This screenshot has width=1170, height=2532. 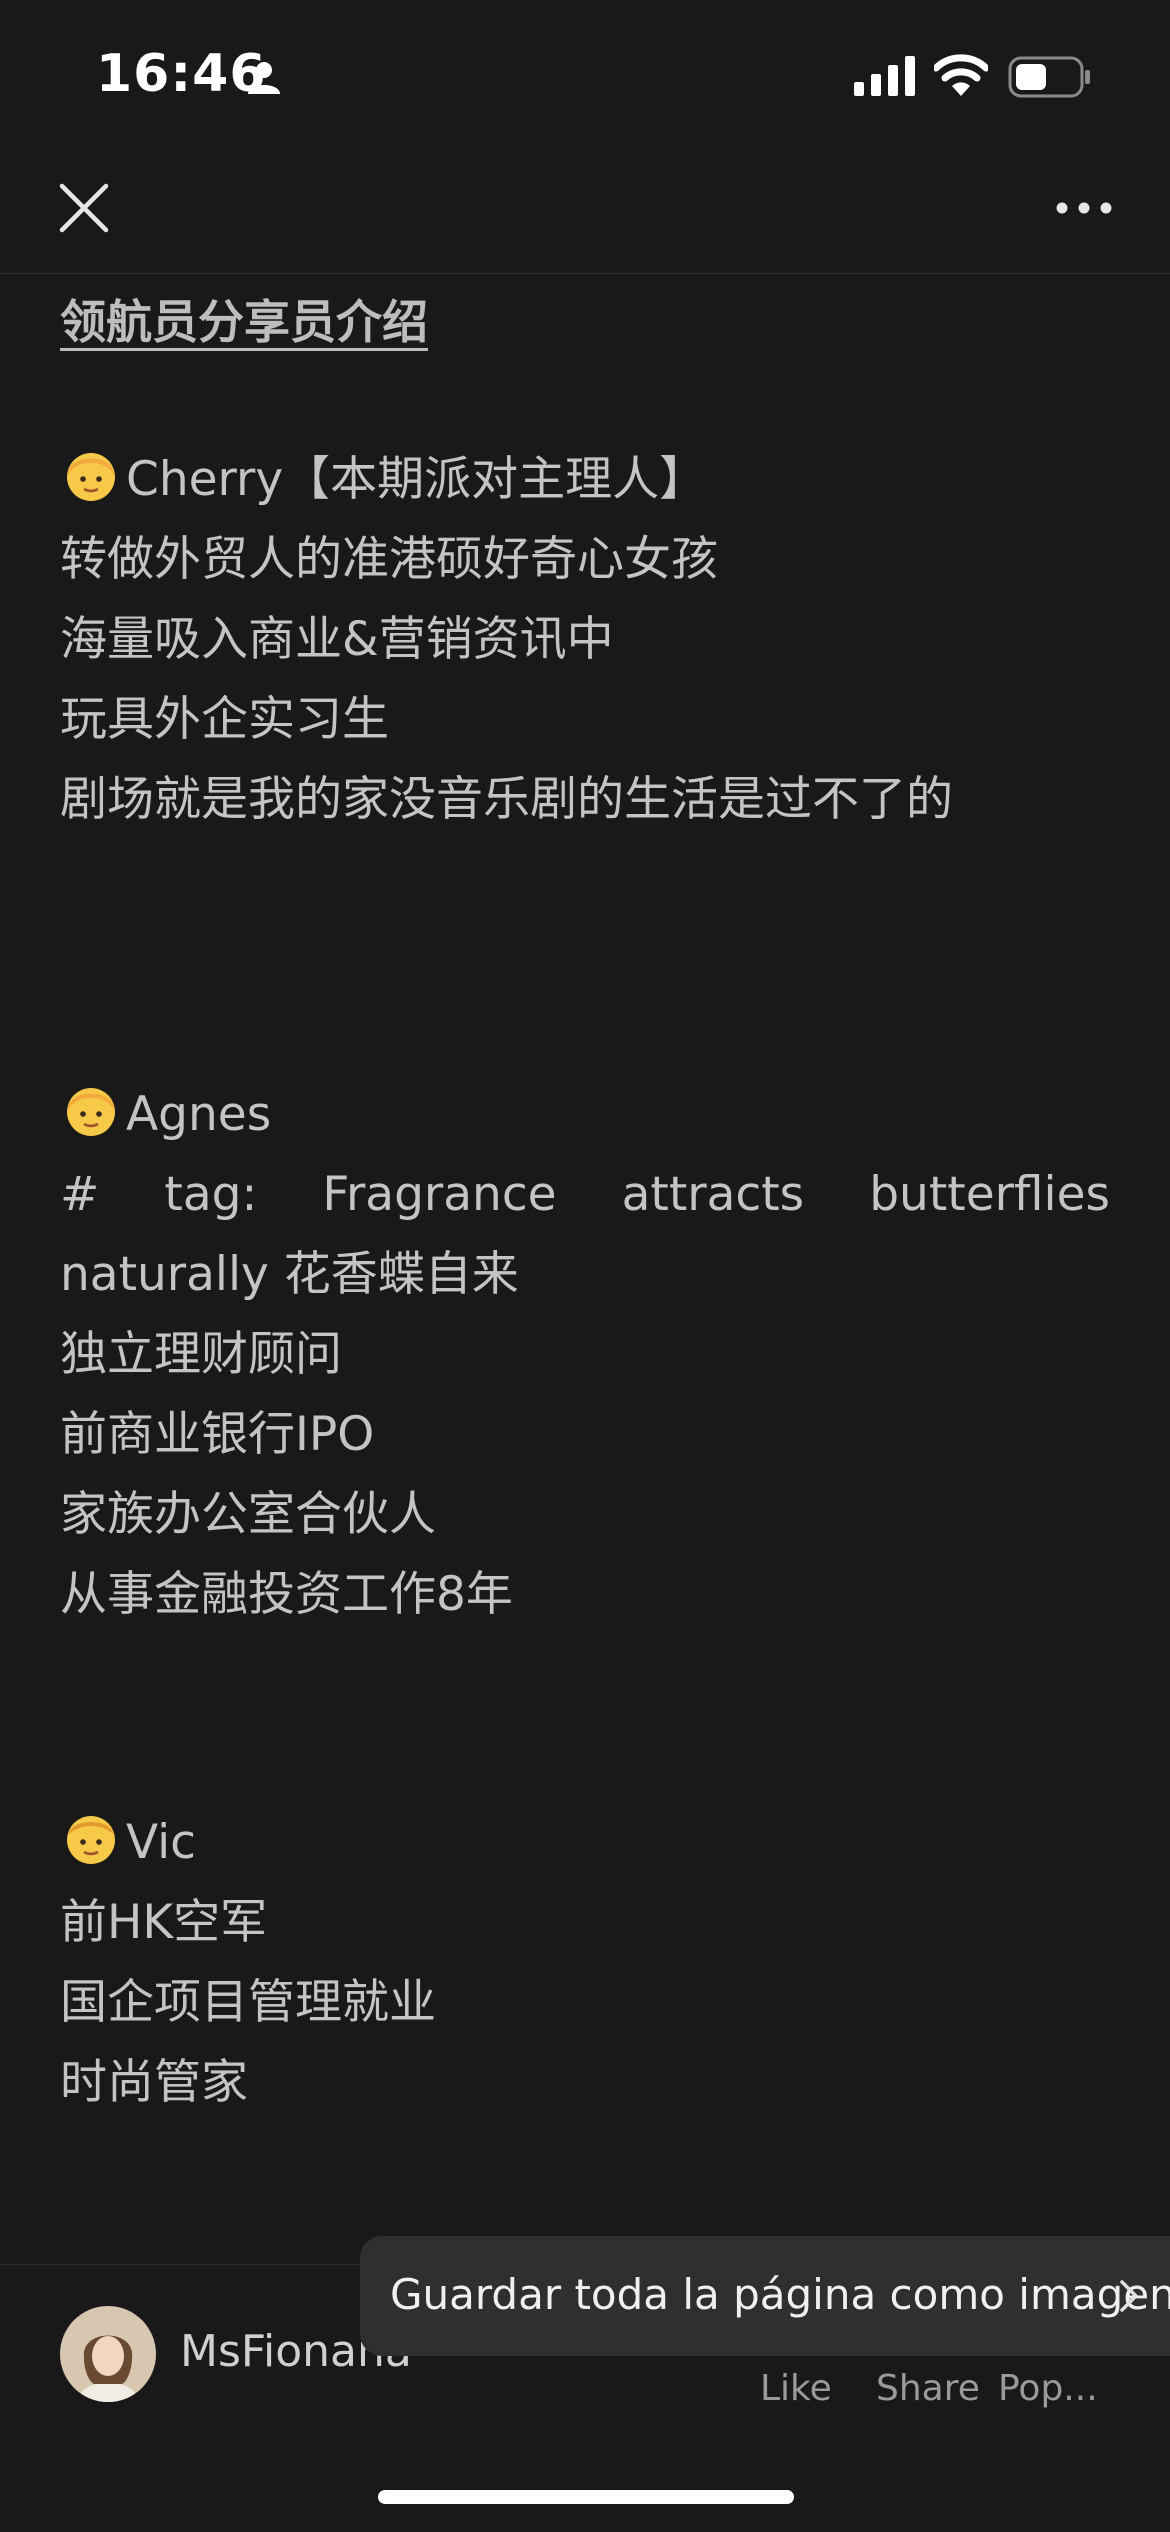 What do you see at coordinates (416, 479) in the screenshot?
I see `profile-name-text: Cherry【本期派对主理人】` at bounding box center [416, 479].